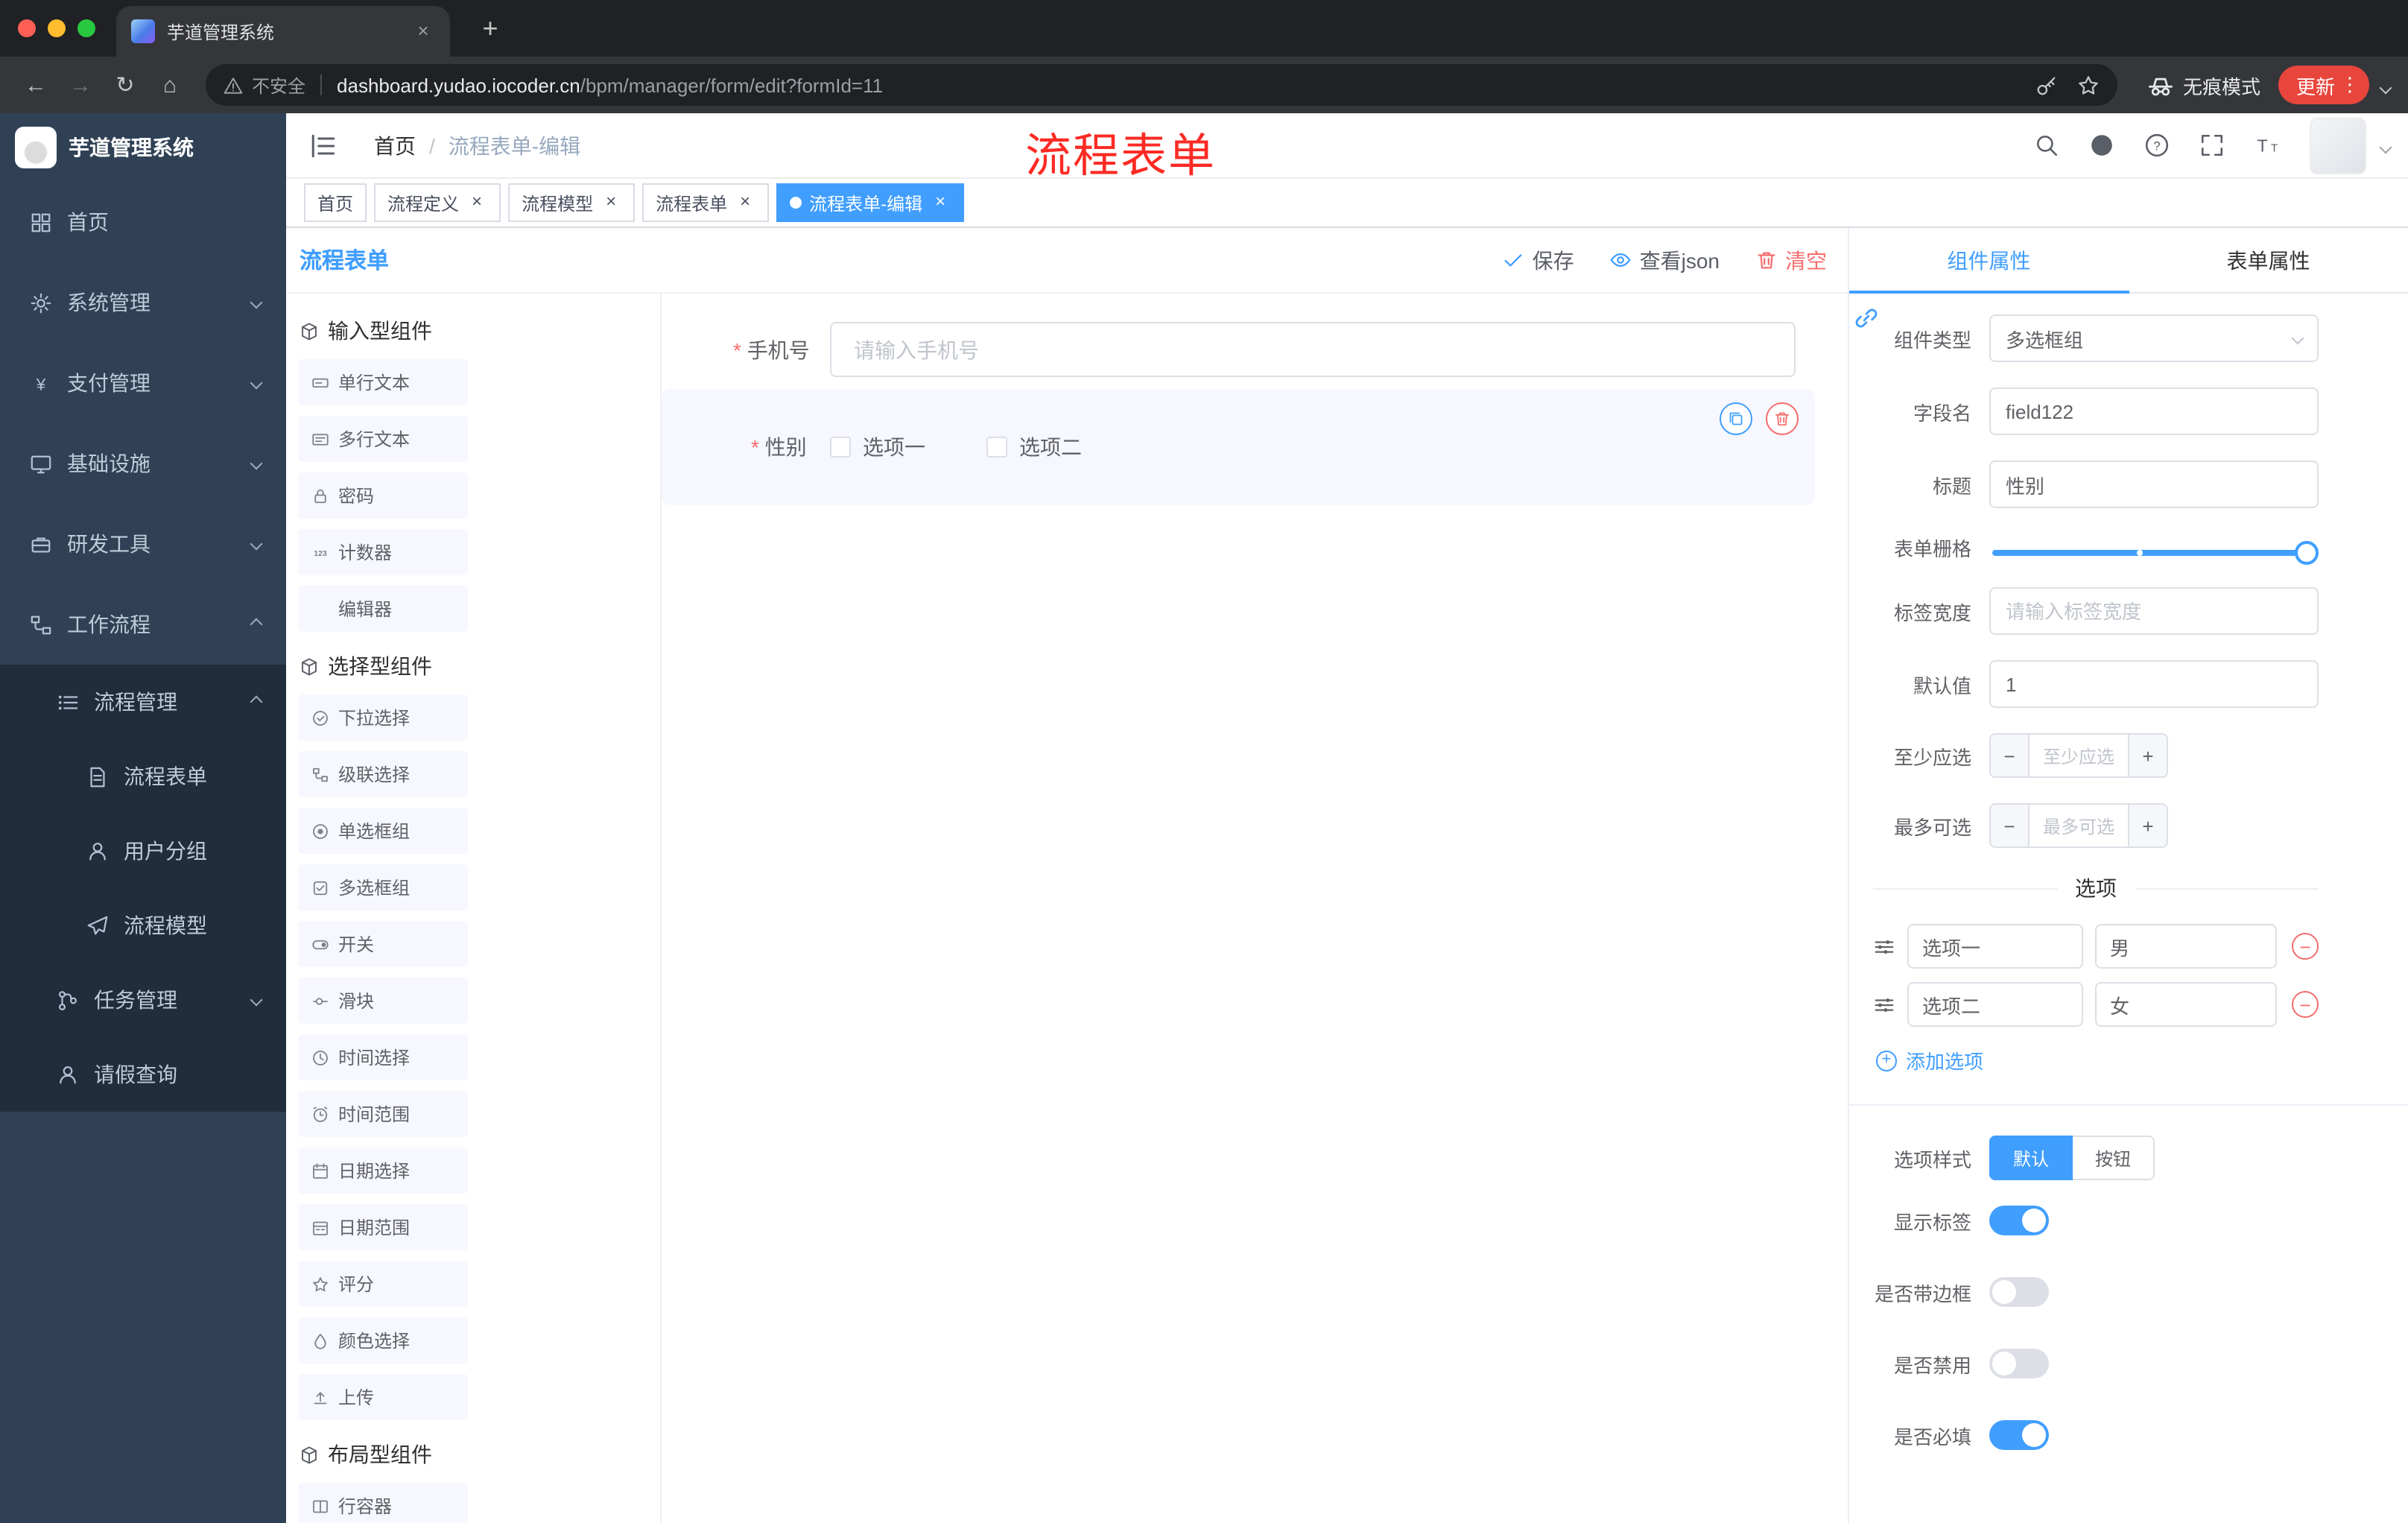 The image size is (2408, 1523). Describe the element at coordinates (2154, 611) in the screenshot. I see `label-width-input` at that location.